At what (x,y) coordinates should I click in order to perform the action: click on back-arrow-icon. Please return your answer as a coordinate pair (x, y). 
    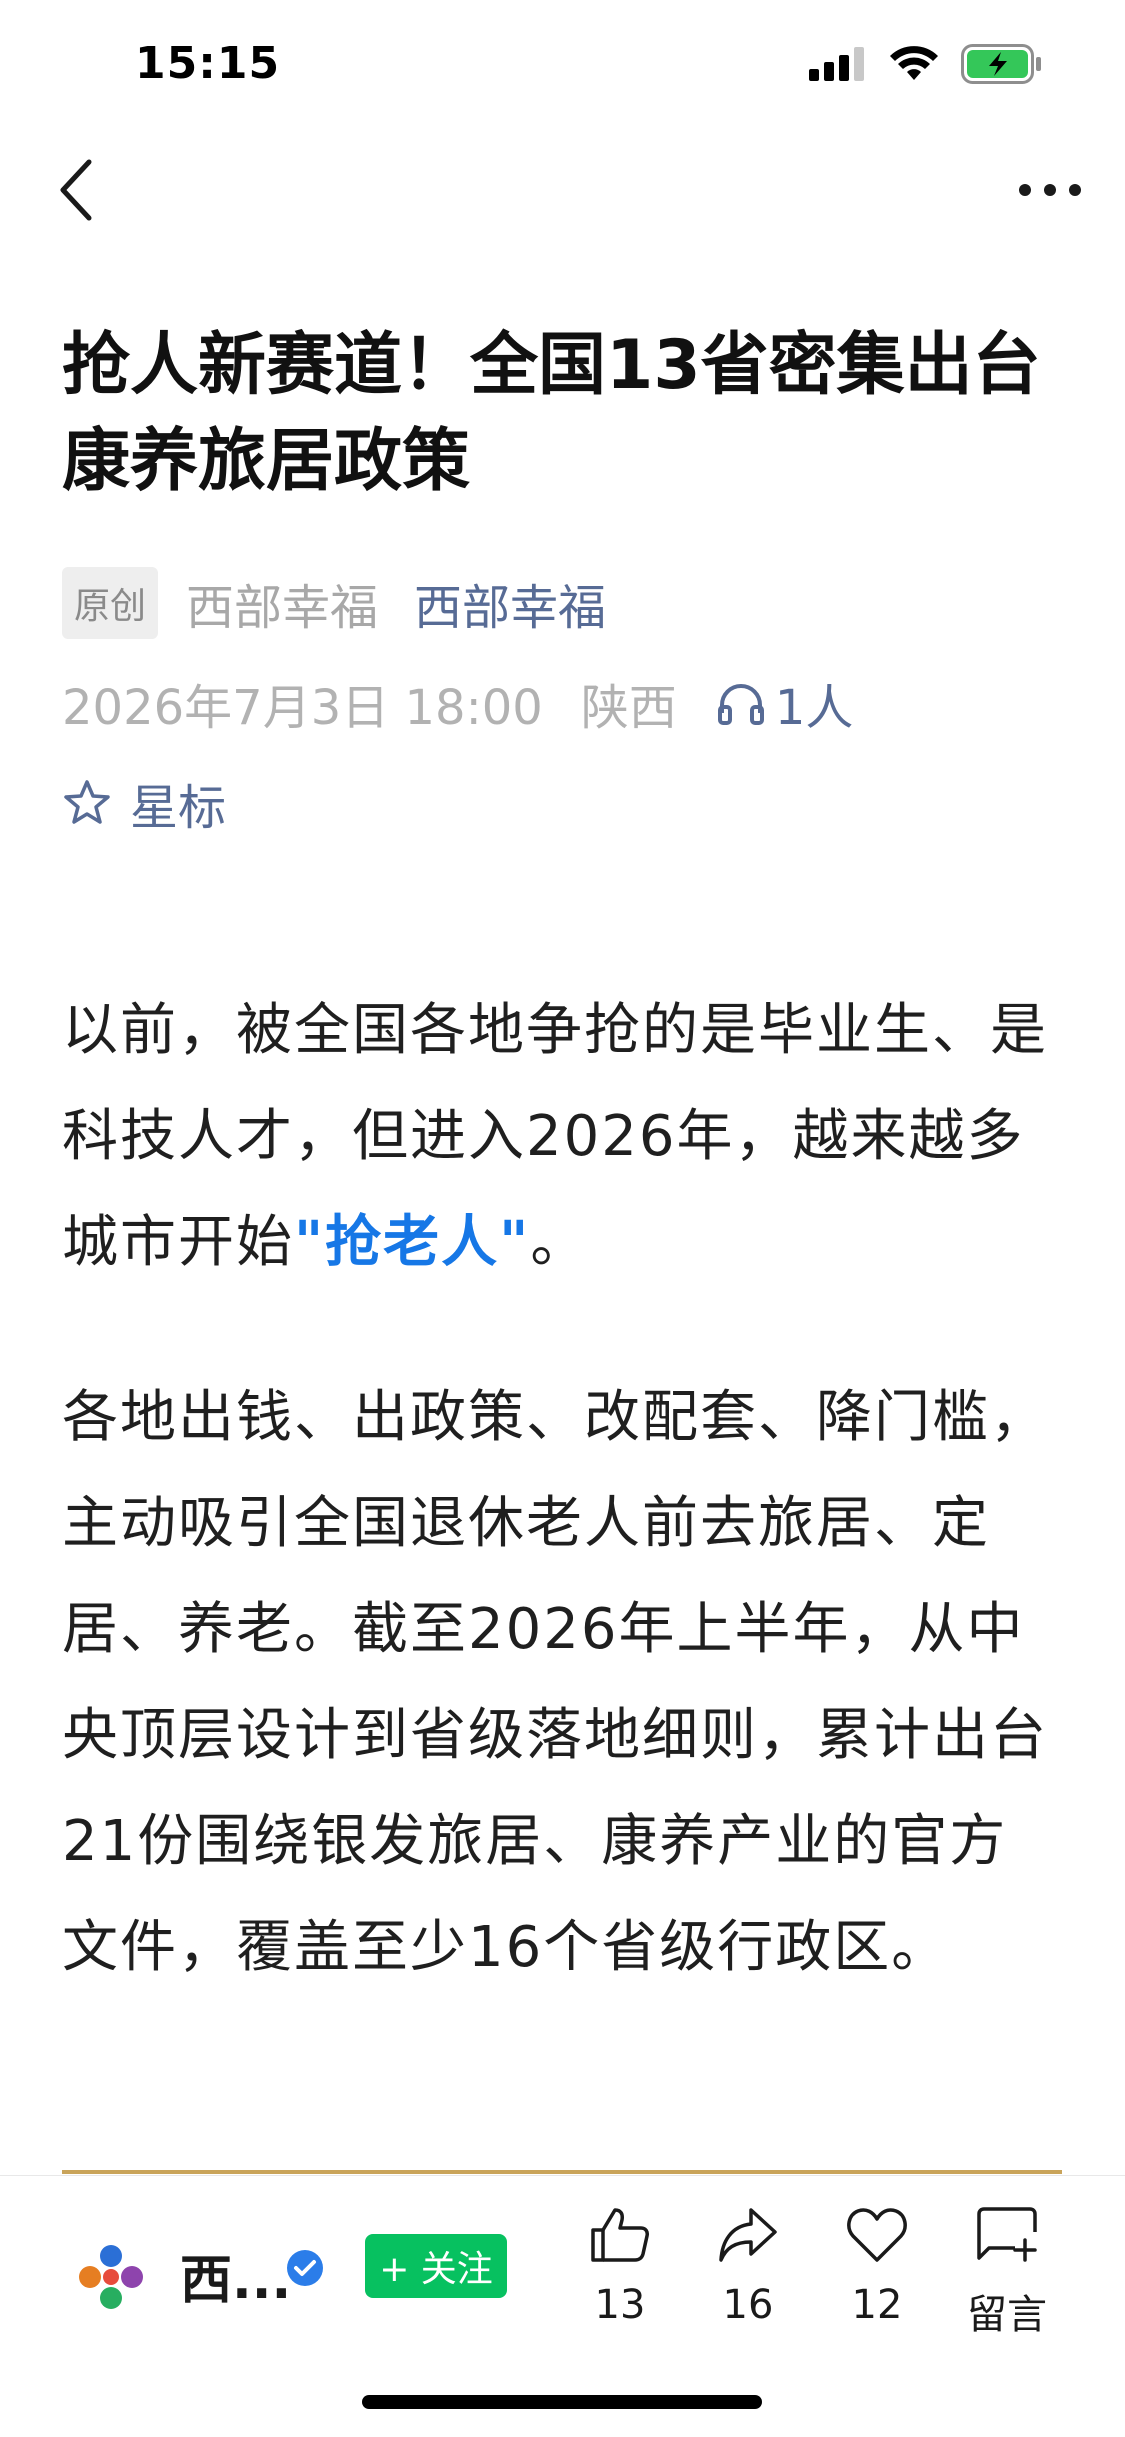
    Looking at the image, I should click on (76, 190).